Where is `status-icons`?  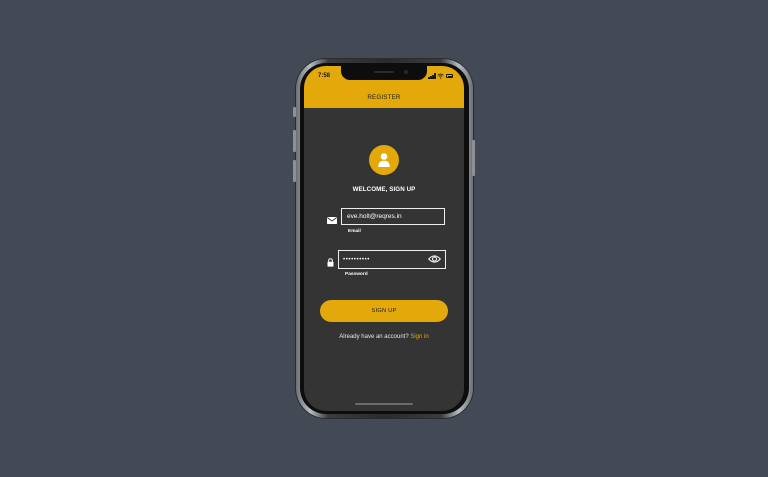 status-icons is located at coordinates (441, 76).